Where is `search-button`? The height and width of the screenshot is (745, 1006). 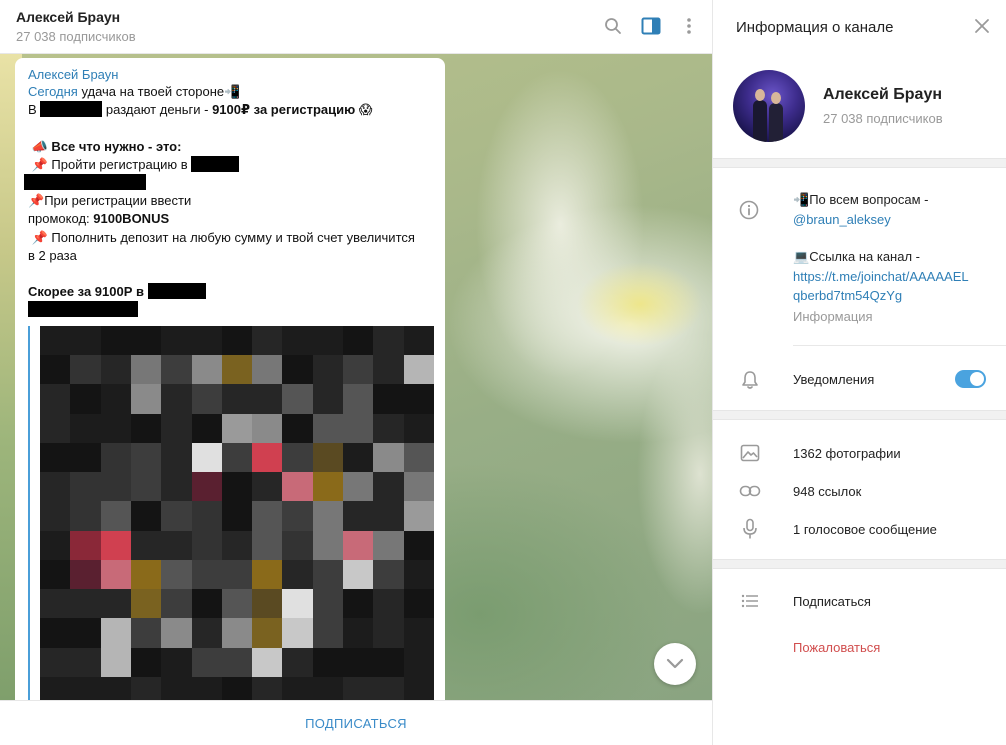 search-button is located at coordinates (613, 26).